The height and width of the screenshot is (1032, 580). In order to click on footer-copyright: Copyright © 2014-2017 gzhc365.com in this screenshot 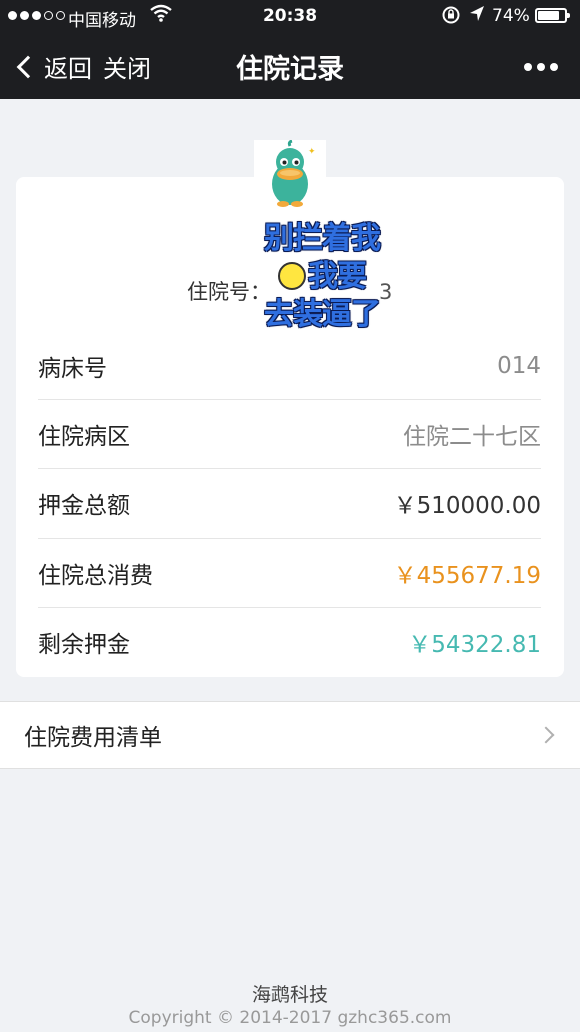, I will do `click(290, 1018)`.